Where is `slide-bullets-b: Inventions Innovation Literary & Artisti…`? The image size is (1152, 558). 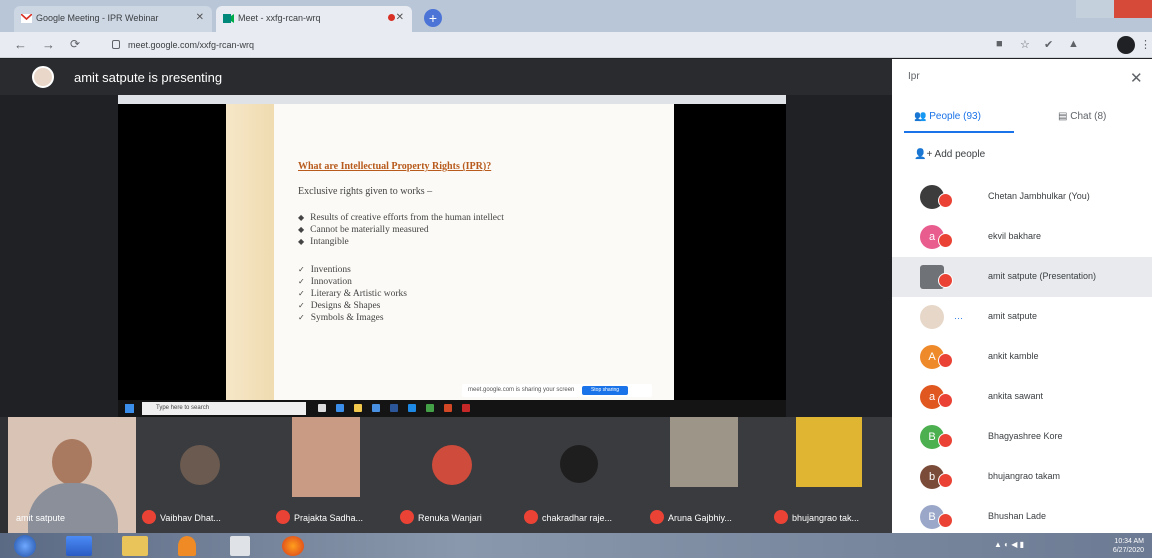
slide-bullets-b: Inventions Innovation Literary & Artisti… is located at coordinates (352, 294).